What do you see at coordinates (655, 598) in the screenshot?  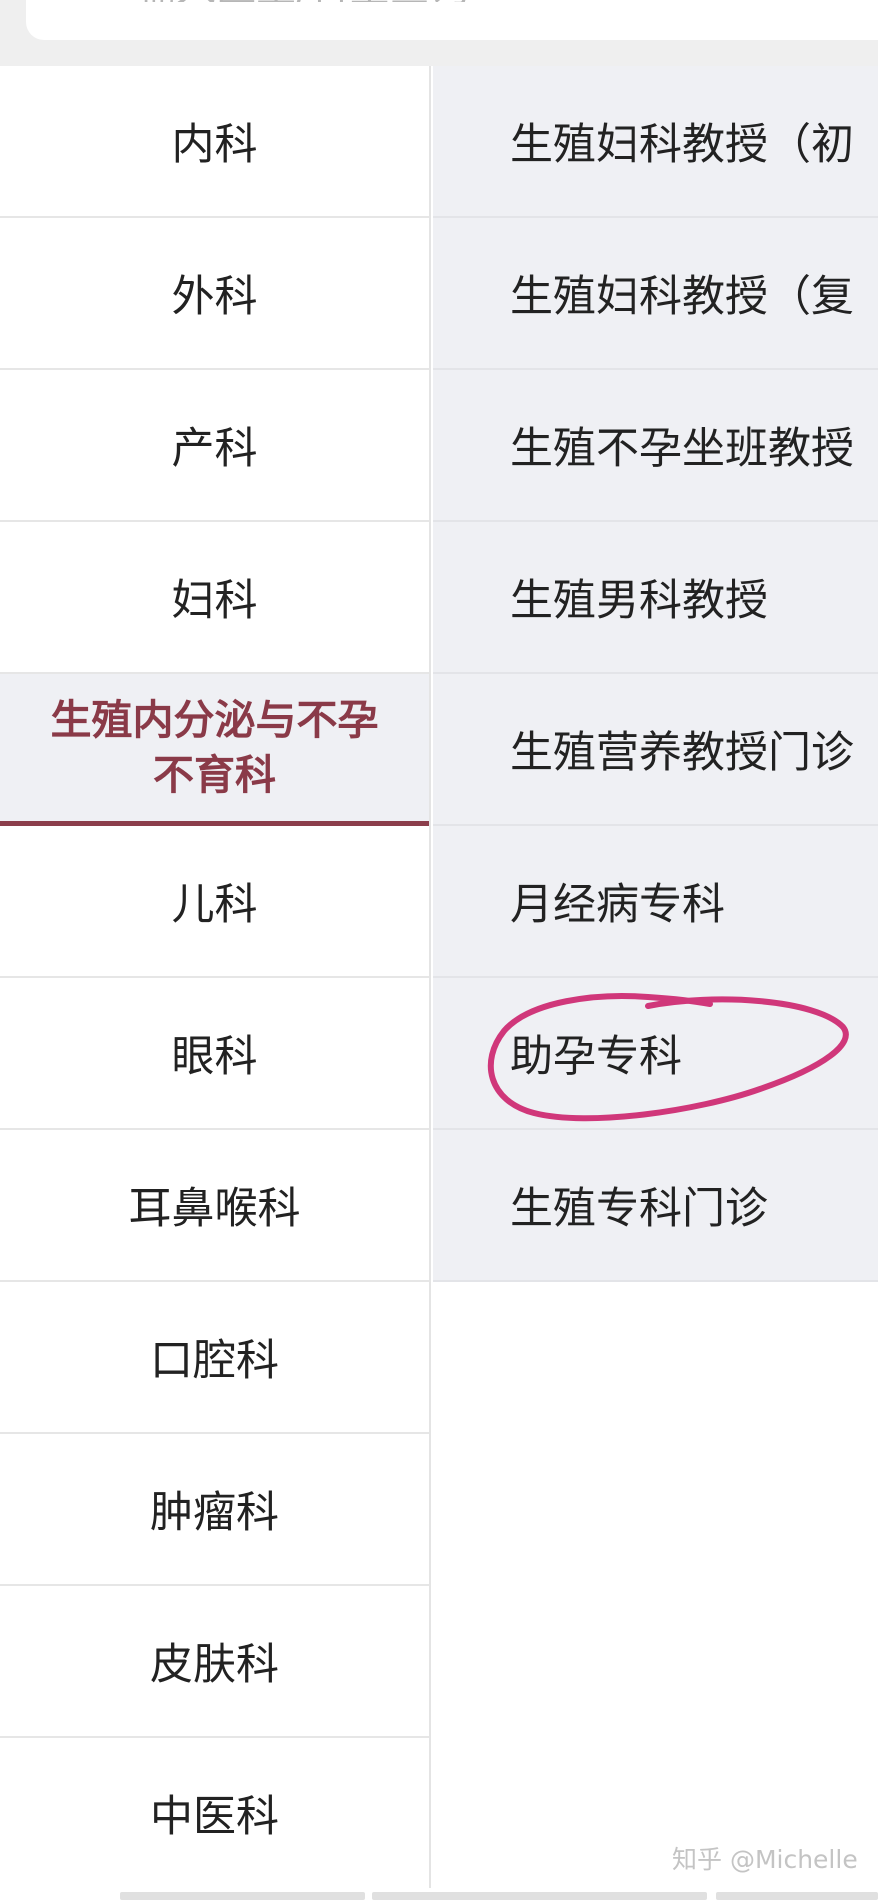 I see `sub-department-item: 生殖男科教授` at bounding box center [655, 598].